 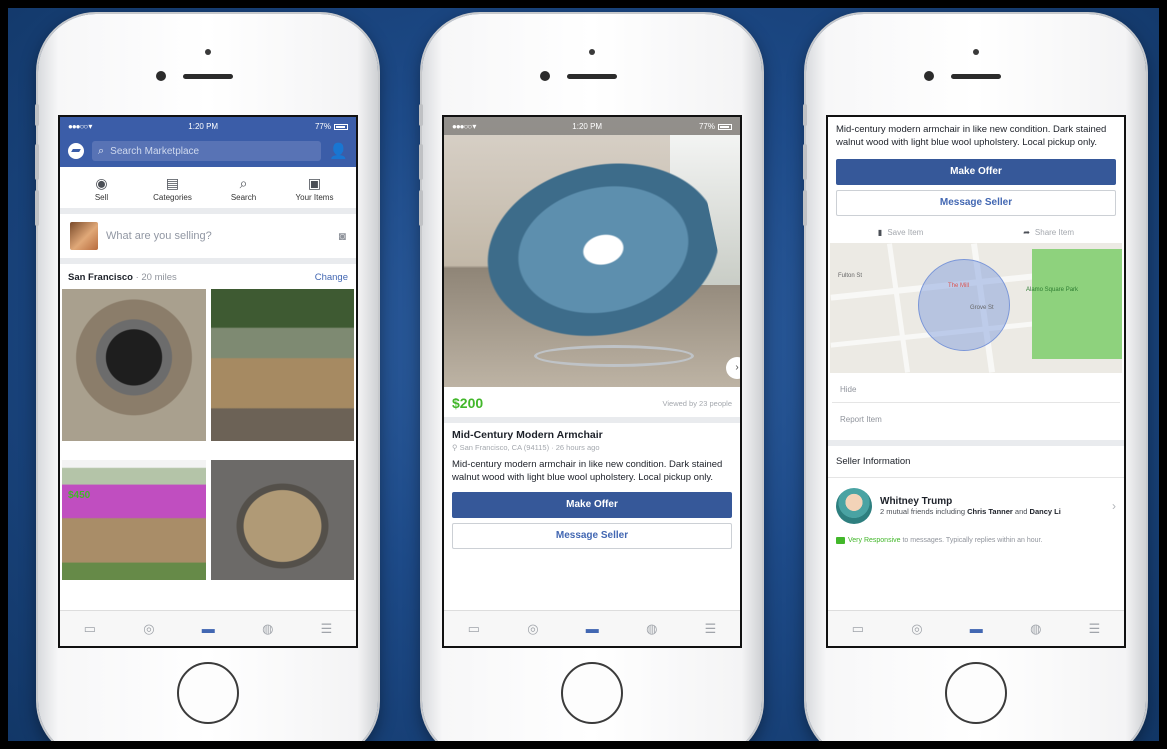 I want to click on location-pin-icon: ⚲, so click(x=456, y=447).